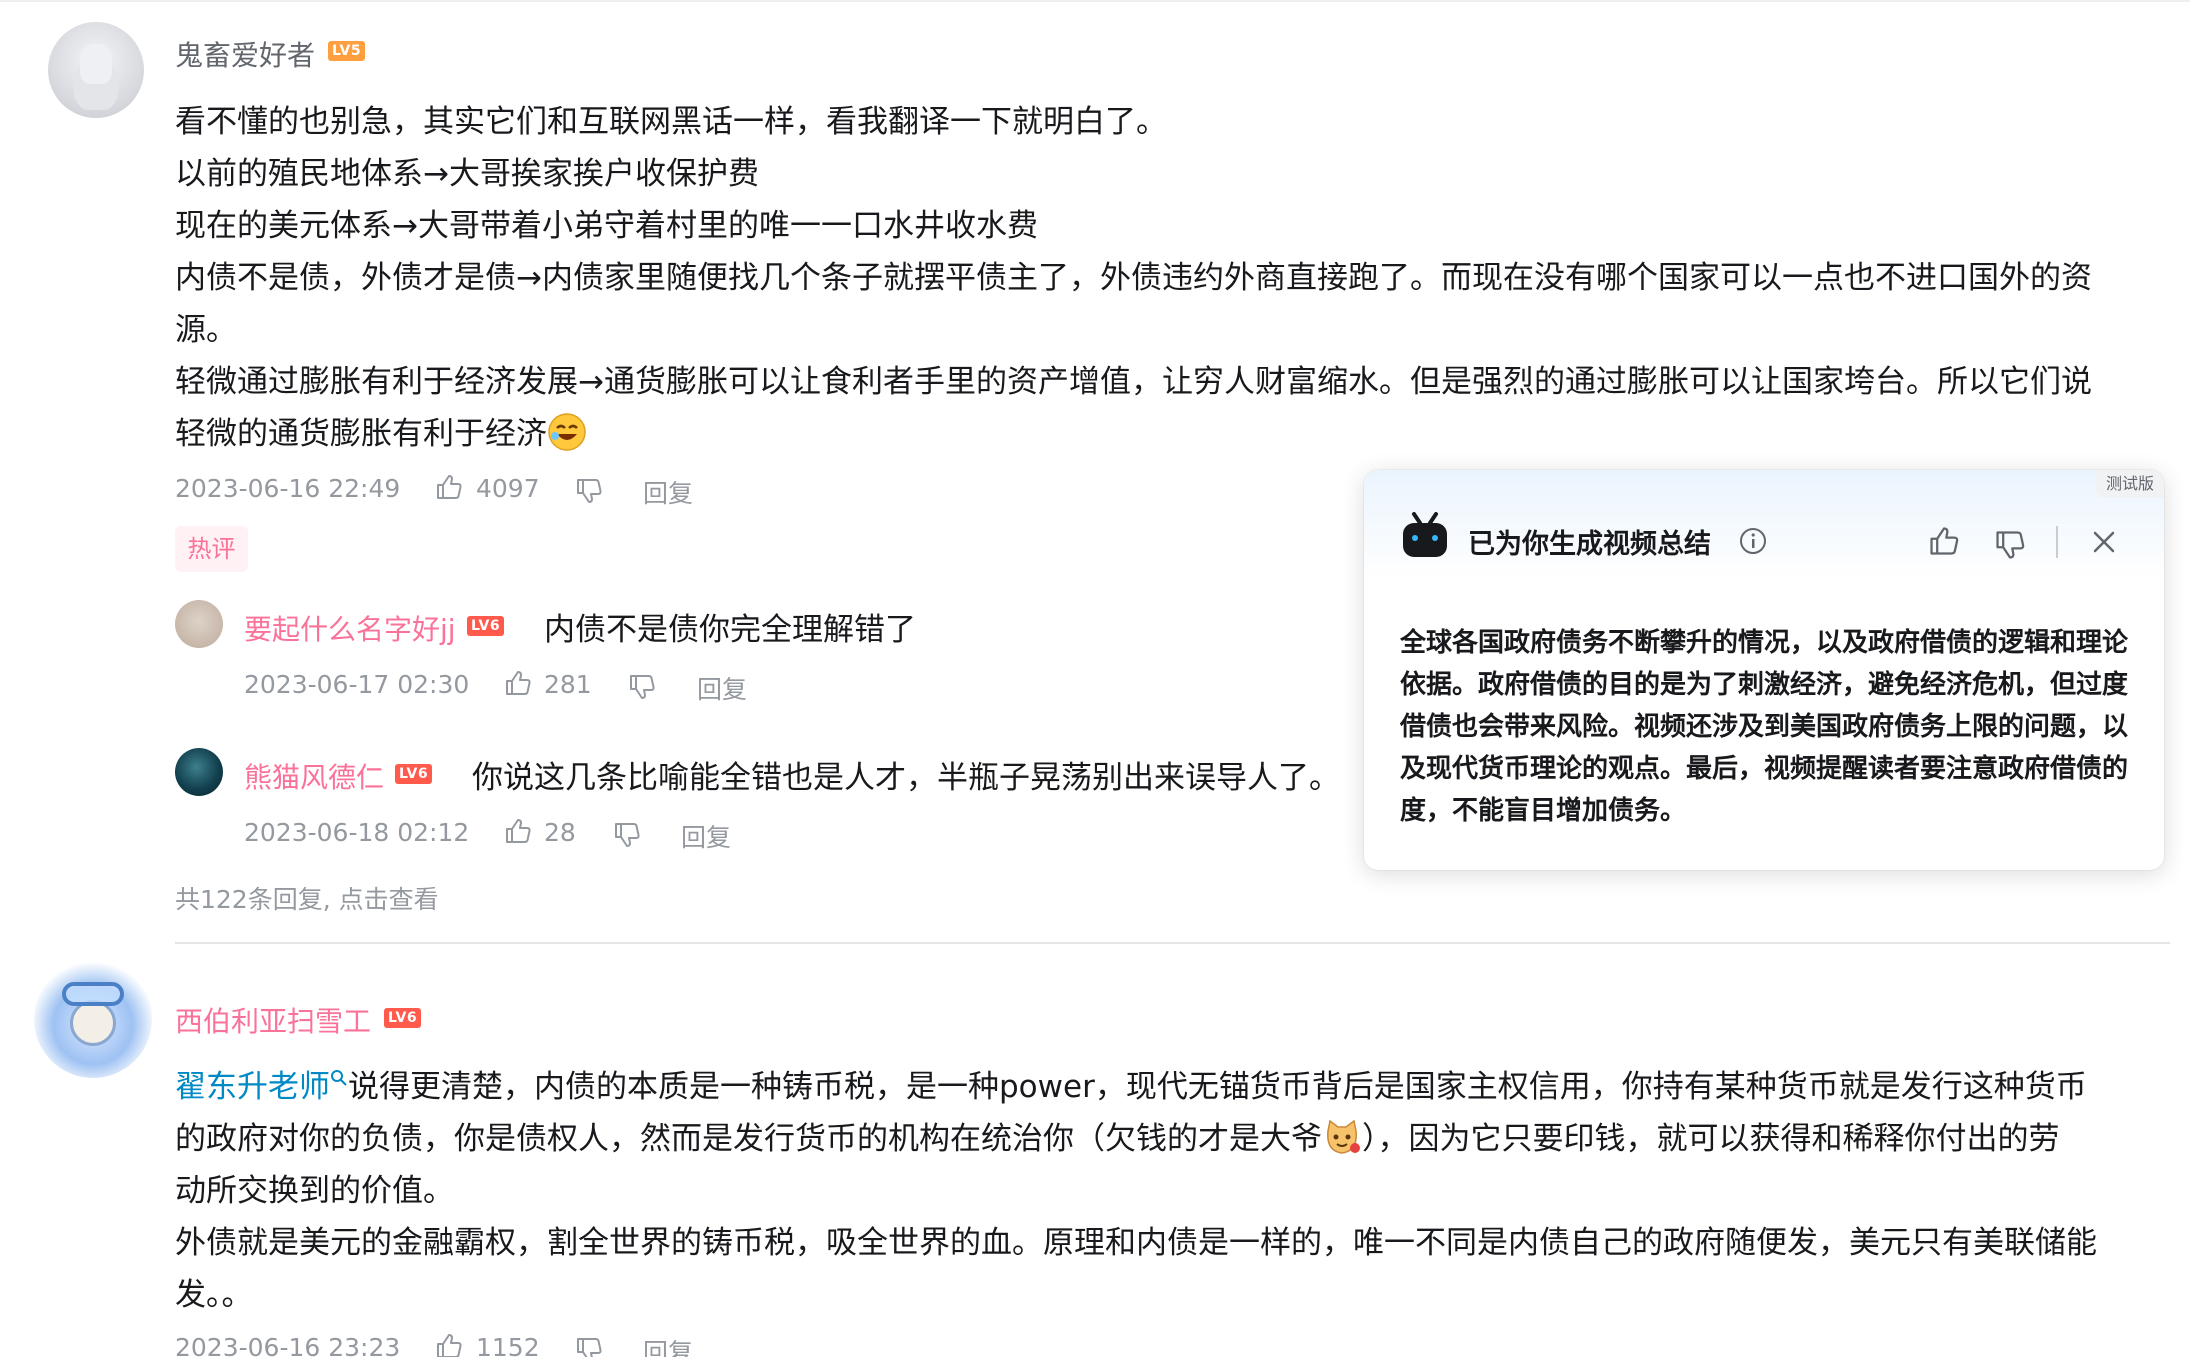  What do you see at coordinates (357, 832) in the screenshot?
I see `reply-date: 2023-06-18 02:12` at bounding box center [357, 832].